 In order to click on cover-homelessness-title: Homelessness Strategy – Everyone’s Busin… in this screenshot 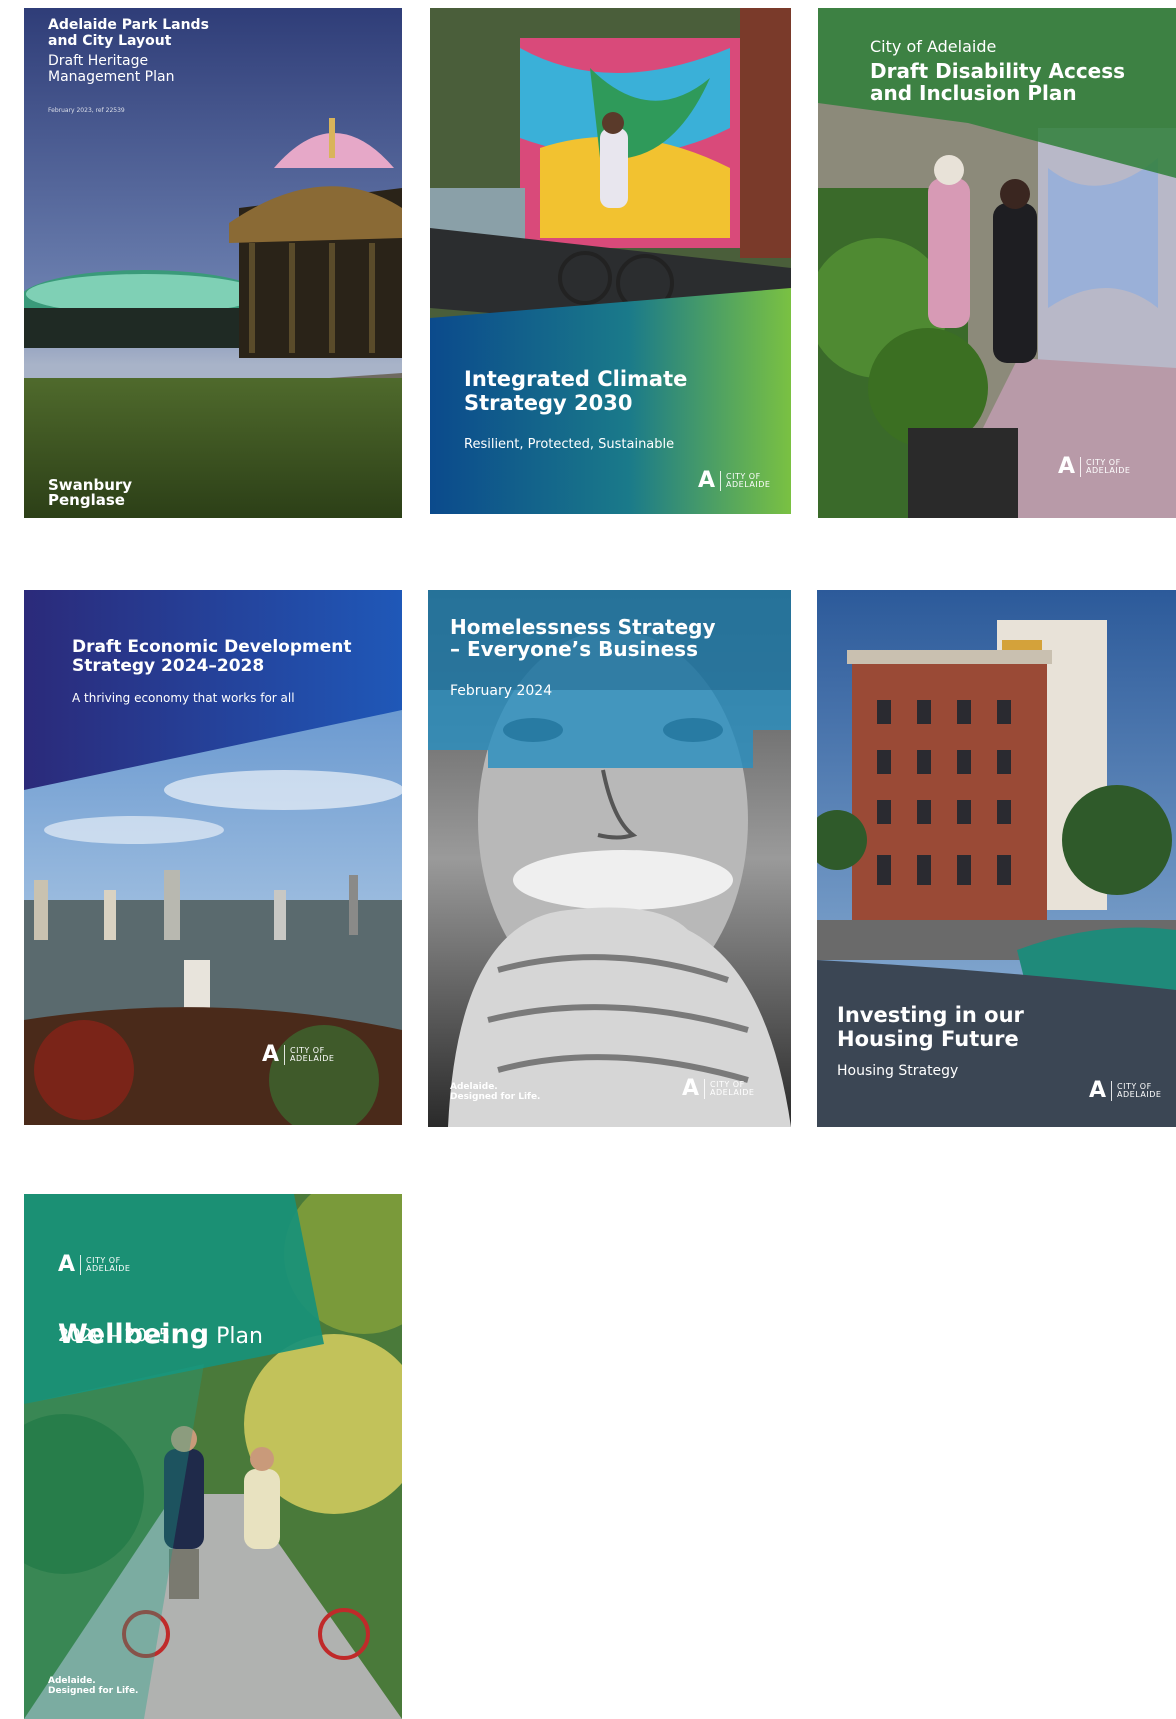, I will do `click(583, 638)`.